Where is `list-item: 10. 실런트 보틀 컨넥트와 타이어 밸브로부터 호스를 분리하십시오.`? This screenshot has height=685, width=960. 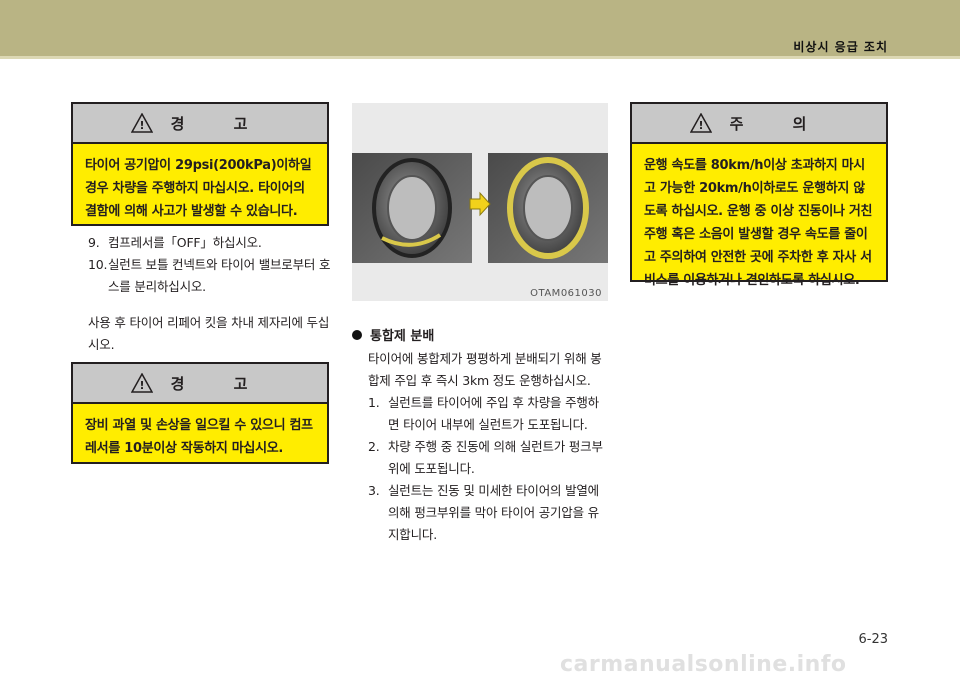
list-item: 10. 실런트 보틀 컨넥트와 타이어 밸브로부터 호스를 분리하십시오. is located at coordinates (210, 276).